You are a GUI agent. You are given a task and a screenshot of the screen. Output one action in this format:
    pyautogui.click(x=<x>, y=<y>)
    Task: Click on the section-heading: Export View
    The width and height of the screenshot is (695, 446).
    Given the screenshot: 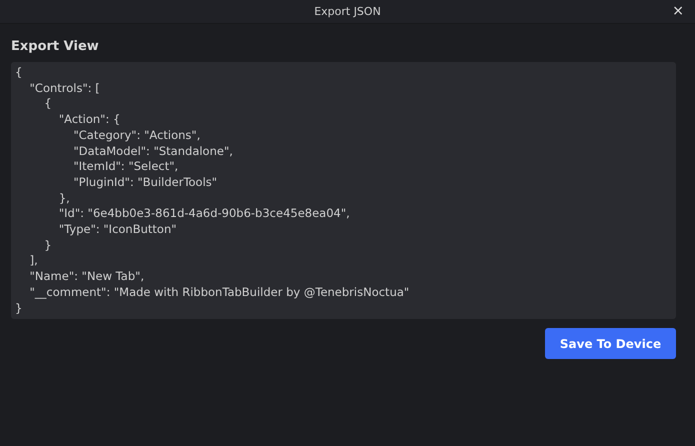 What is the action you would take?
    pyautogui.click(x=55, y=46)
    